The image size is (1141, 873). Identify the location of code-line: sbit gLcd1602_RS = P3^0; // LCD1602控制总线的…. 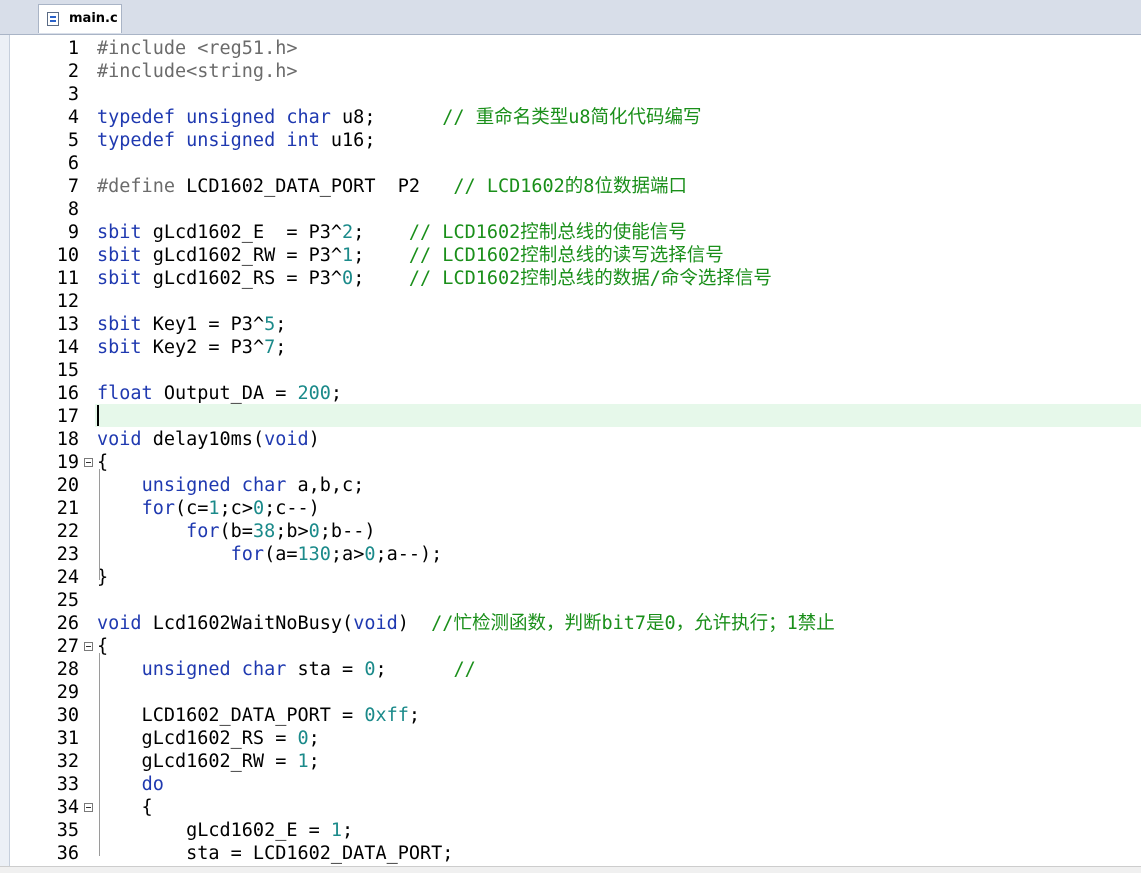
(434, 278).